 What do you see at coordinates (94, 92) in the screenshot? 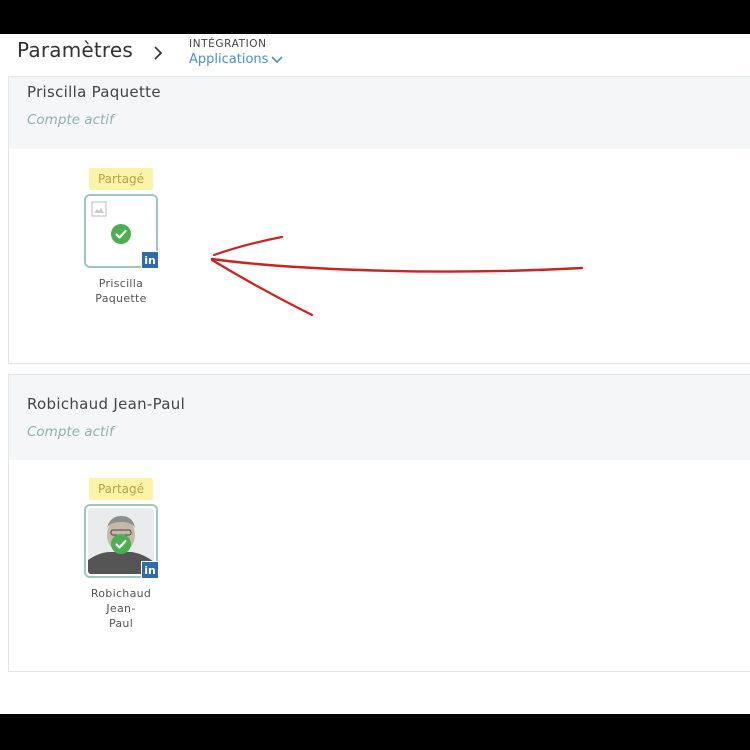
I see `account-name: Priscilla Paquette` at bounding box center [94, 92].